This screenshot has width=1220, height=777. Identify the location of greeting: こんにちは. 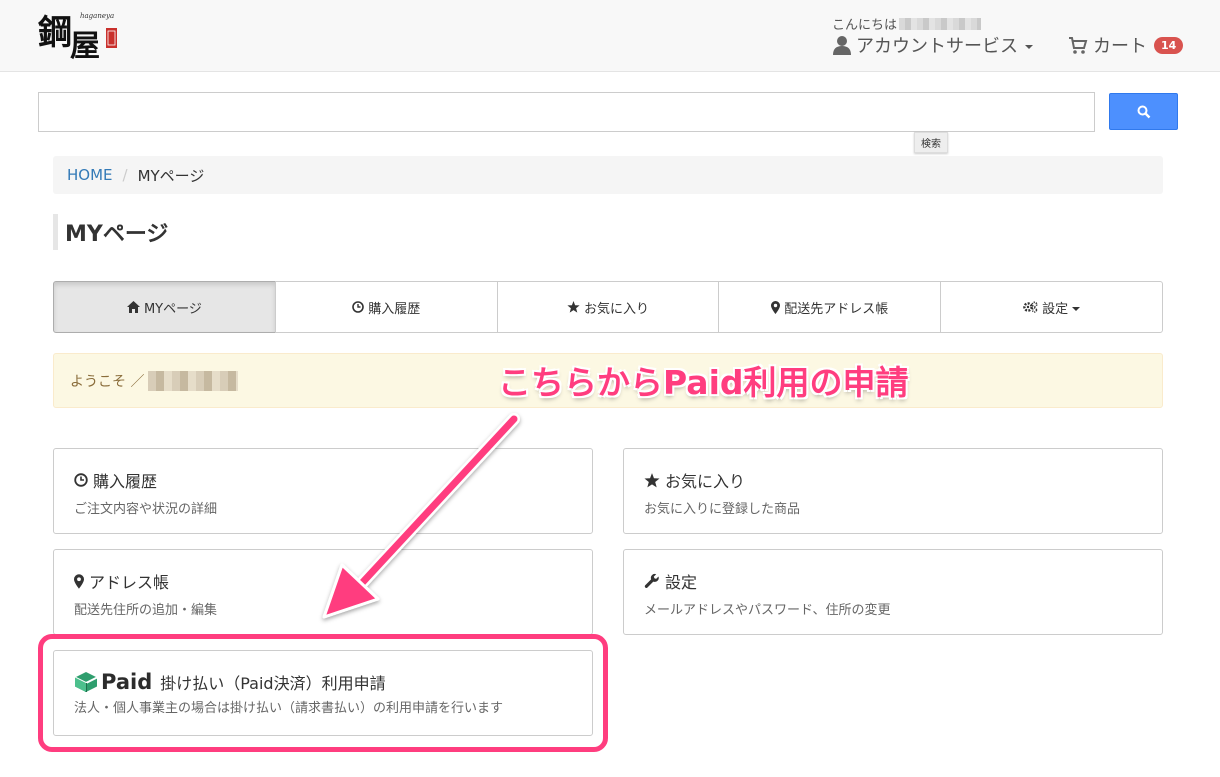
(907, 23).